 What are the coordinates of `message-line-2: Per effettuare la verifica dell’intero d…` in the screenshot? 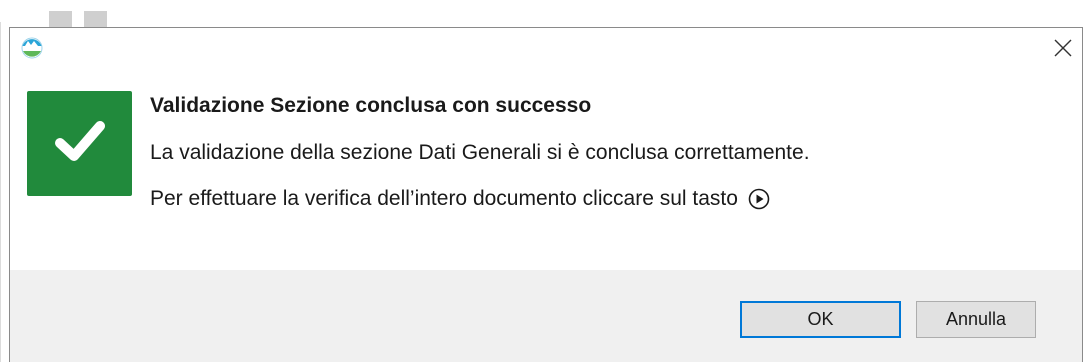 It's located at (460, 199).